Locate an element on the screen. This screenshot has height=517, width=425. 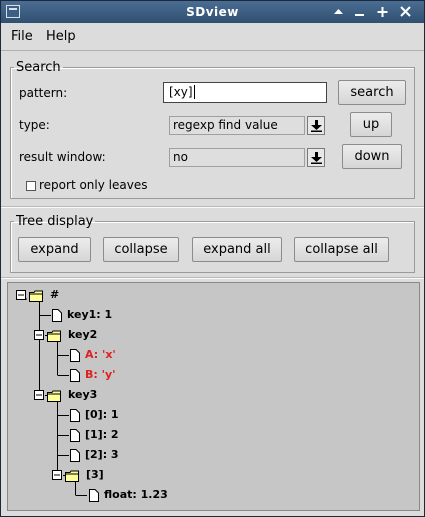
down-button: down is located at coordinates (372, 156).